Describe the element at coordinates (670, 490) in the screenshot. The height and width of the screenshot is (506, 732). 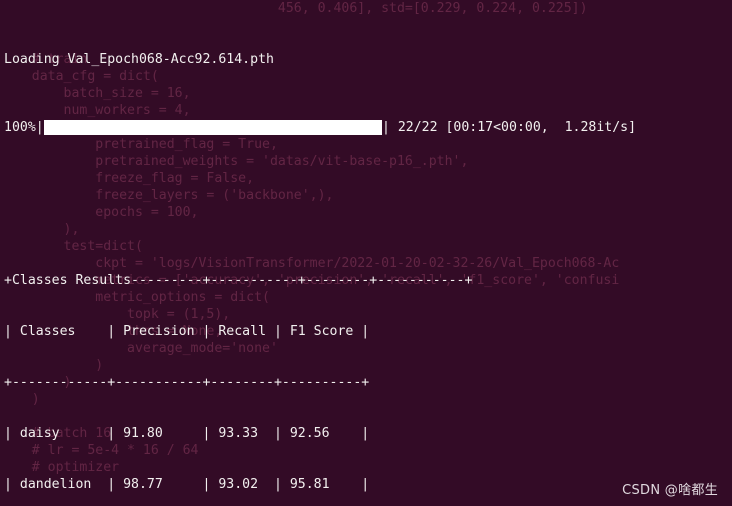
I see `csdn-watermark: CSDN @啥都生` at that location.